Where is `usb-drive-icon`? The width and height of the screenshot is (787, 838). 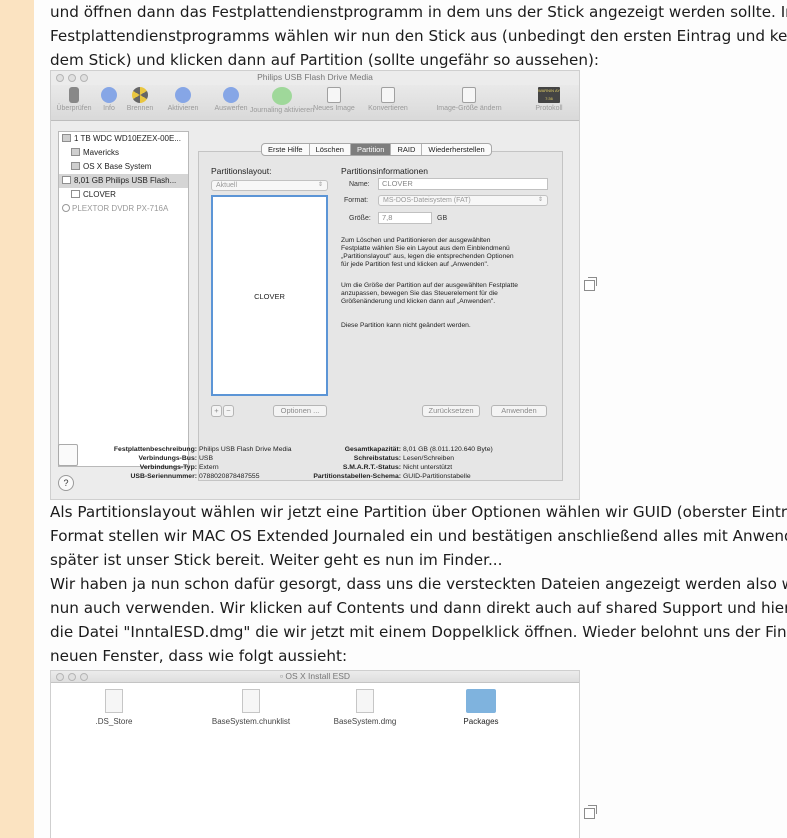
usb-drive-icon is located at coordinates (68, 455).